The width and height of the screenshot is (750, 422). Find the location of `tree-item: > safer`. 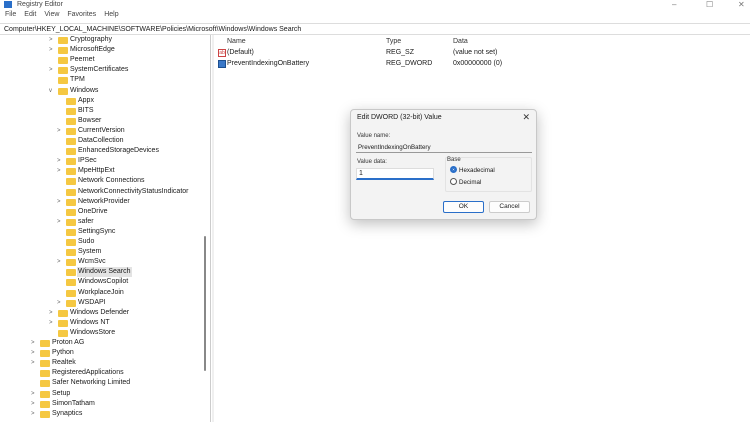

tree-item: > safer is located at coordinates (100, 222).